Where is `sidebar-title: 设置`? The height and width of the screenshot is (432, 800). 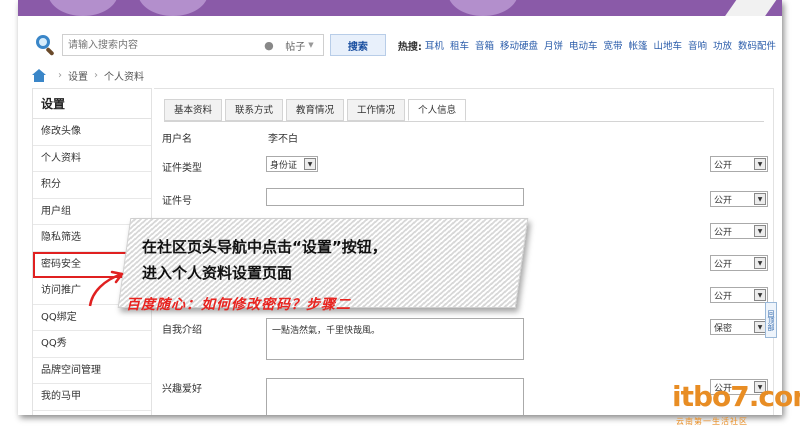
sidebar-title: 设置 is located at coordinates (92, 104).